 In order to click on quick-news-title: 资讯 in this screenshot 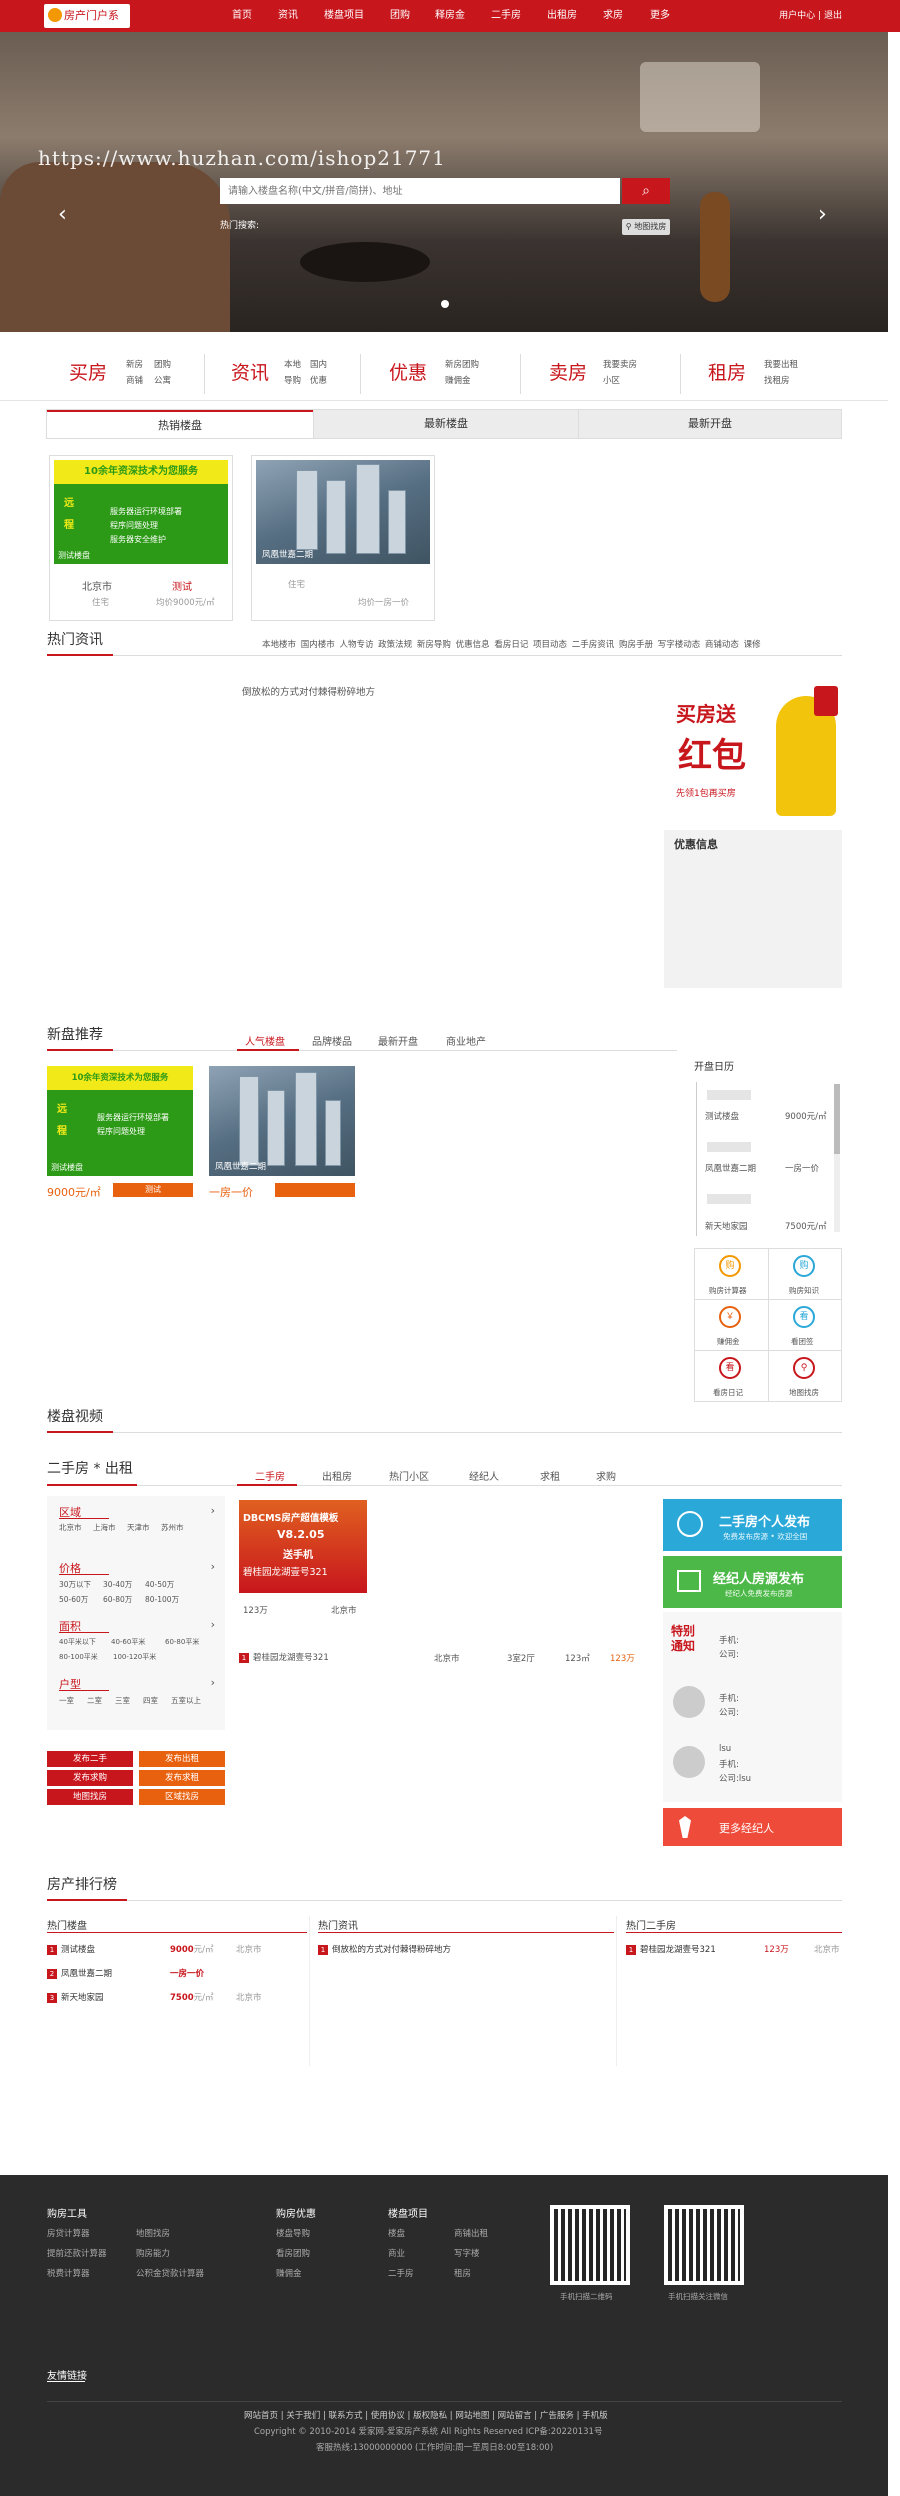, I will do `click(250, 371)`.